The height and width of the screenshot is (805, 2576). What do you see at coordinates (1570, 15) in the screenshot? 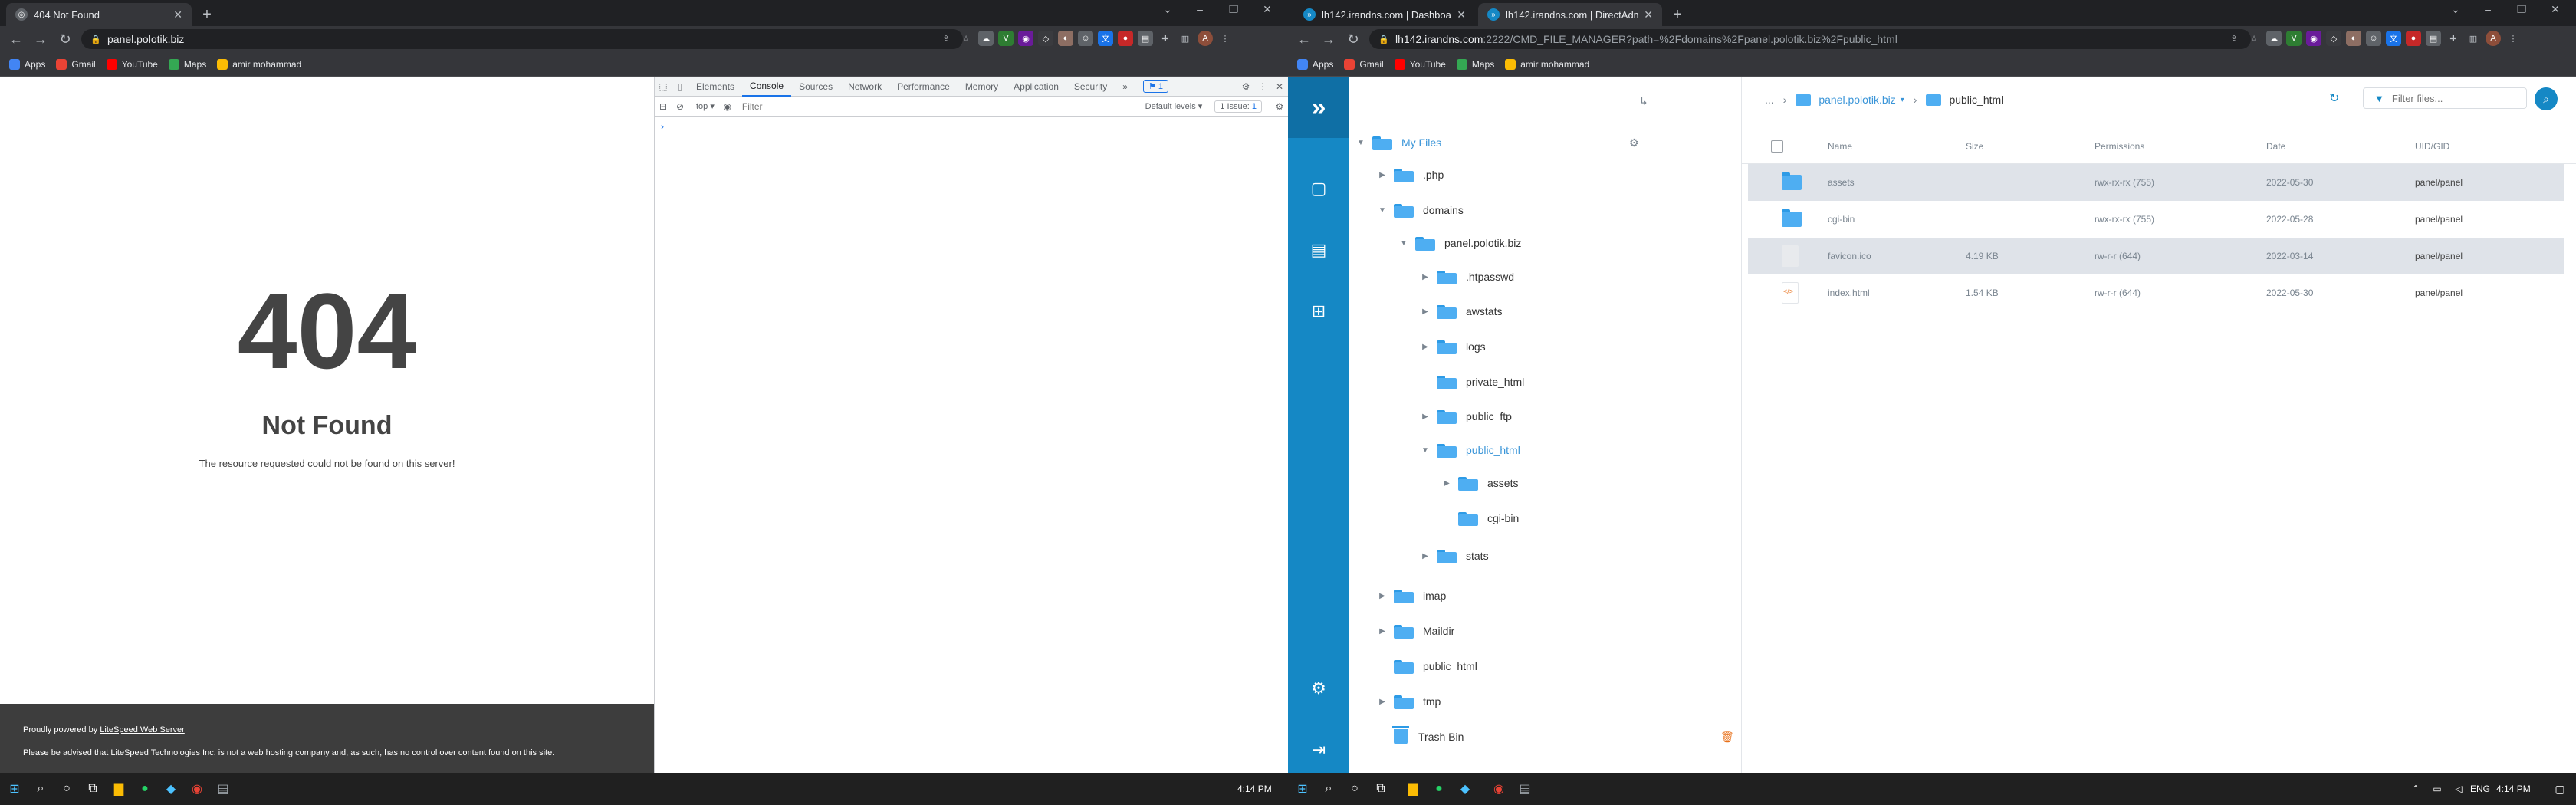
I see `tab-directadmin: » lh142.irandns.com | DirectAdmin ✕` at bounding box center [1570, 15].